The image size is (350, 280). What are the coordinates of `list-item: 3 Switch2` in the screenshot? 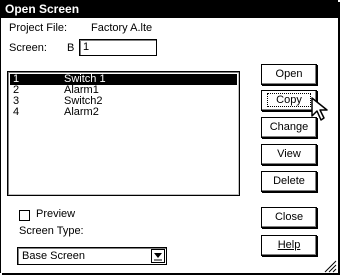 It's located at (123, 101).